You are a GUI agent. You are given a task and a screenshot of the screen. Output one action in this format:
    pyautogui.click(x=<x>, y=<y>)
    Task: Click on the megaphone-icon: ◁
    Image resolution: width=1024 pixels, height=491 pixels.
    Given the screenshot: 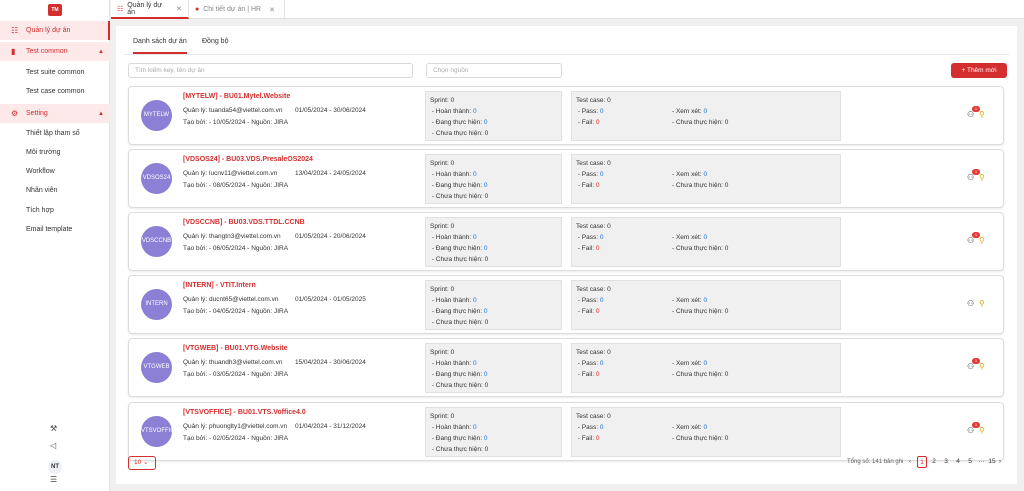 What is the action you would take?
    pyautogui.click(x=53, y=445)
    